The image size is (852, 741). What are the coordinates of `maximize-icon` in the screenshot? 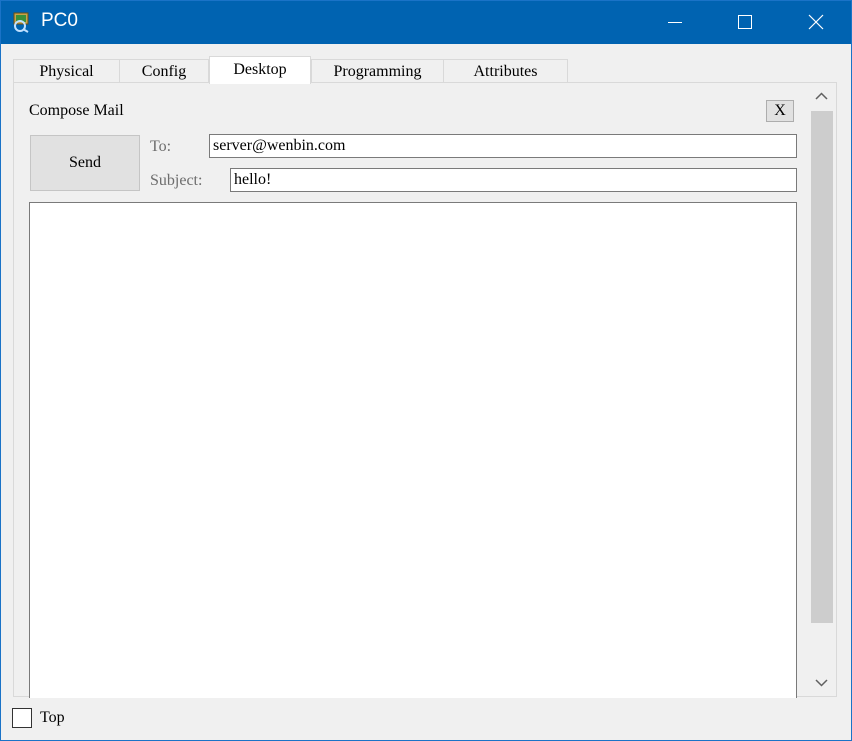 It's located at (745, 22).